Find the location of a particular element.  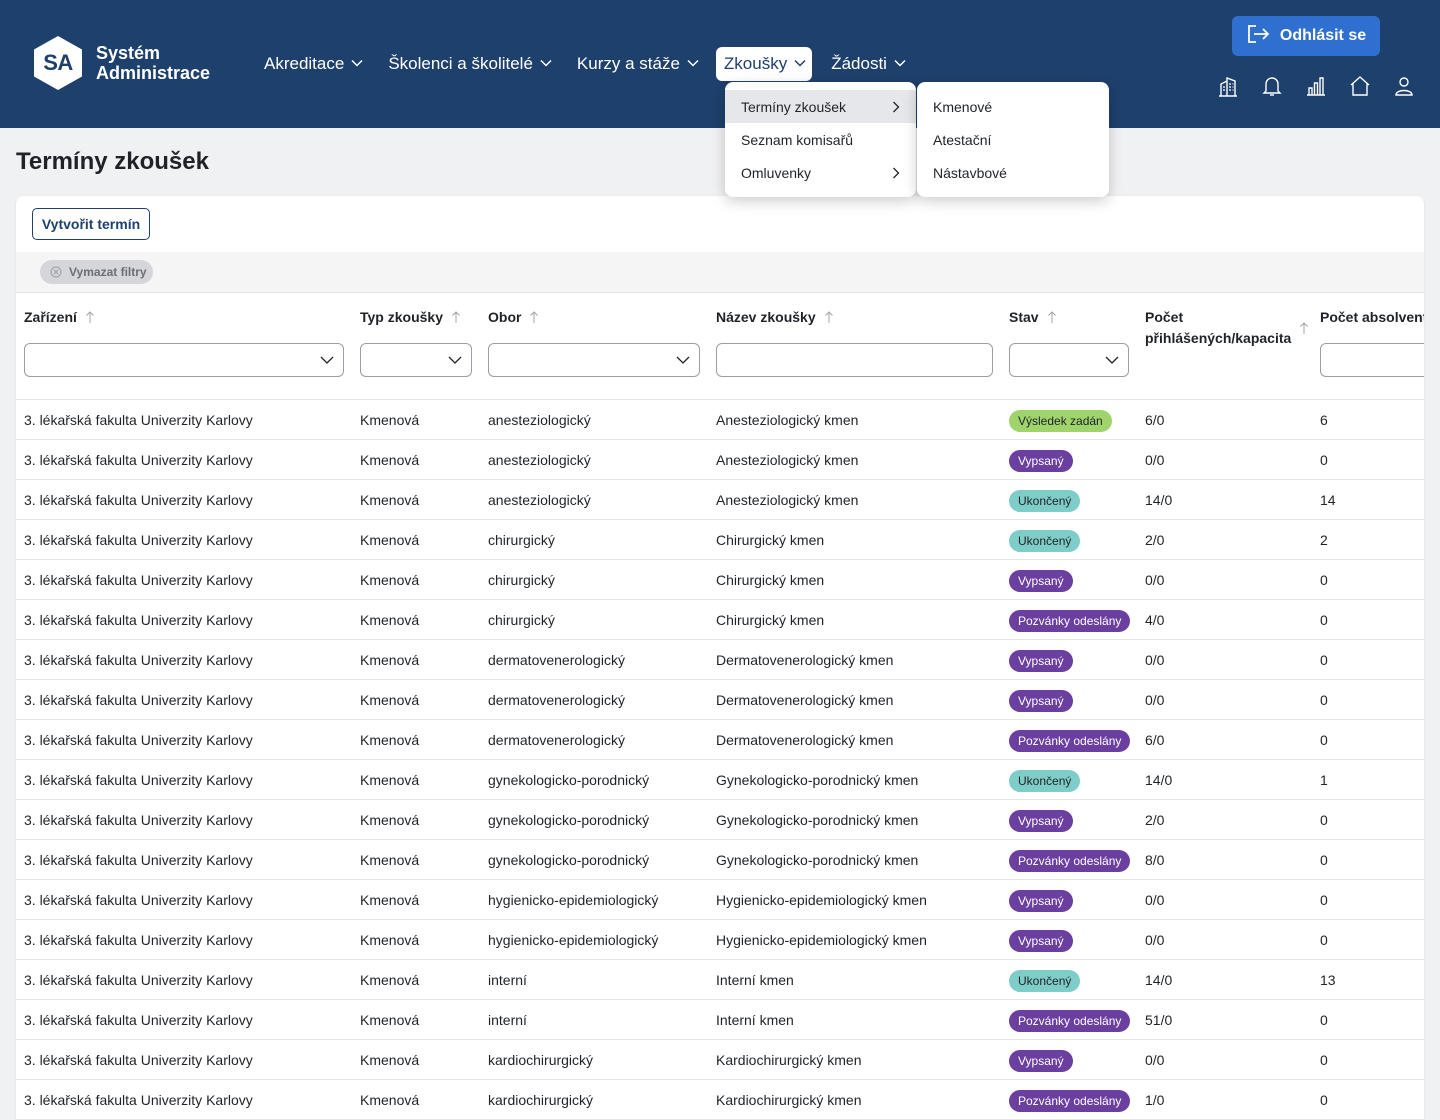

cell-obor: hygienicko-epidemiologický is located at coordinates (573, 900).